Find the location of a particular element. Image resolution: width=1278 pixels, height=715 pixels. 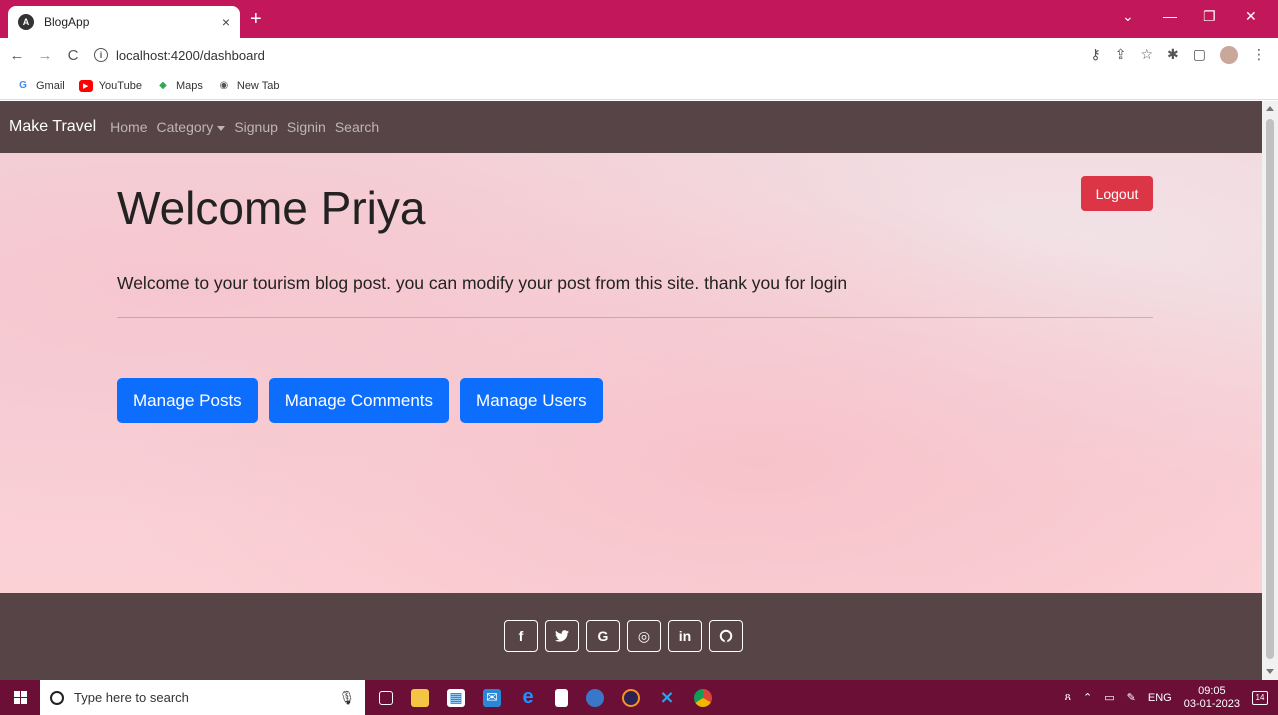

bookmark-maps: ◆ Maps is located at coordinates (179, 86).